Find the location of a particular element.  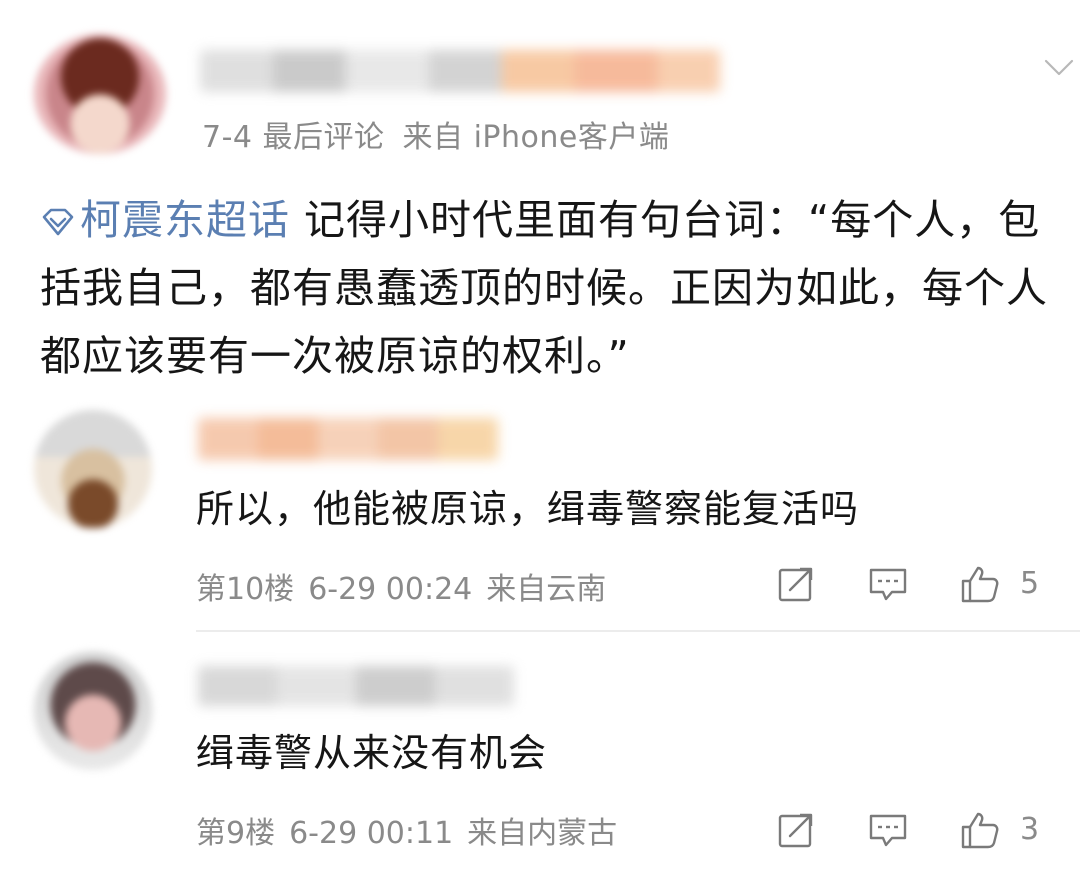

post-source: 来自 iPhone客户端 is located at coordinates (536, 137).